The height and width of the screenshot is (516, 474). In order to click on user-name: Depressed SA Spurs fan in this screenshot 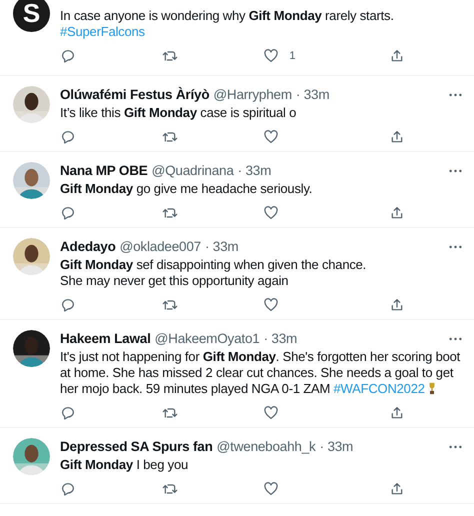, I will do `click(136, 447)`.